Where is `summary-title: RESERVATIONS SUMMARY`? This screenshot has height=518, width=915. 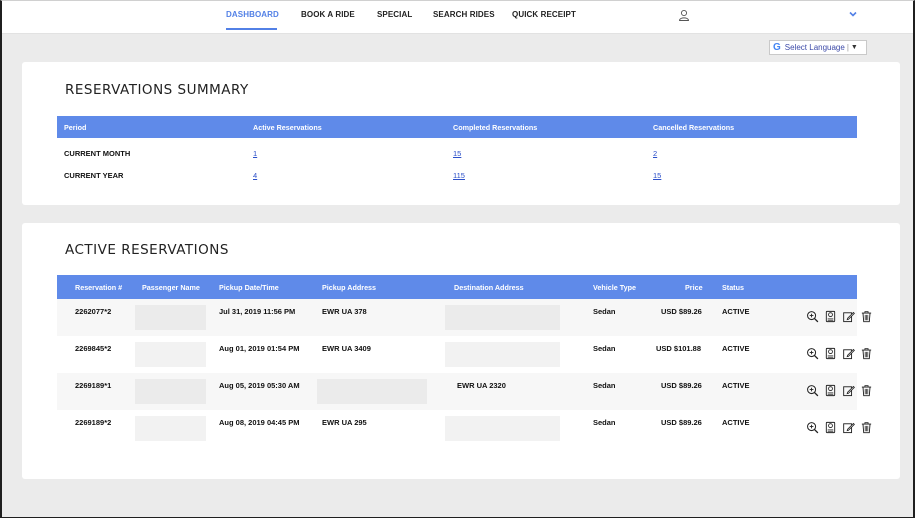
summary-title: RESERVATIONS SUMMARY is located at coordinates (157, 90).